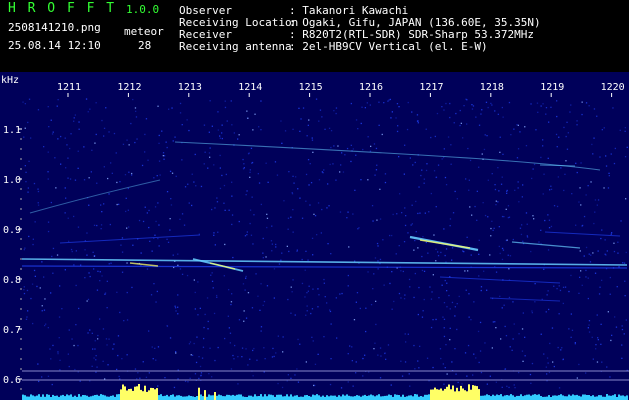 The width and height of the screenshot is (629, 400). I want to click on x-tick-label: 1217, so click(431, 87).